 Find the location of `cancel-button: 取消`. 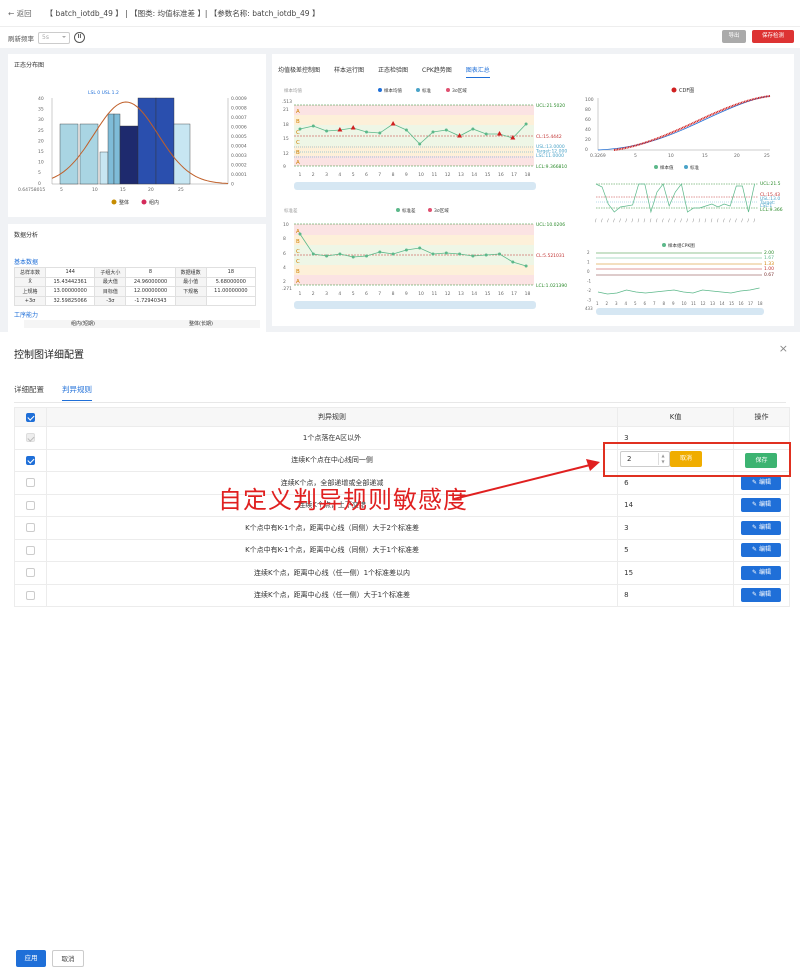

cancel-button: 取消 is located at coordinates (68, 958).